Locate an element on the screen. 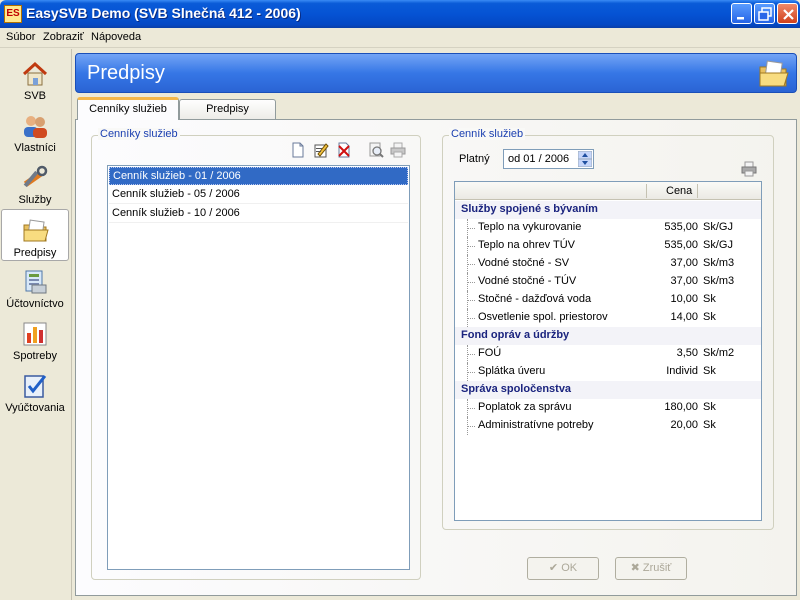  grid-item-row: Administratívne potreby 20,00 Sk is located at coordinates (608, 426).